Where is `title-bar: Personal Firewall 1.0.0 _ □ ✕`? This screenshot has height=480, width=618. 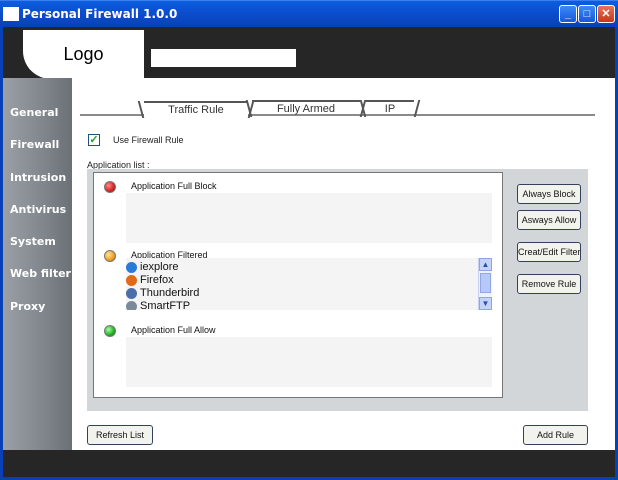 title-bar: Personal Firewall 1.0.0 _ □ ✕ is located at coordinates (309, 13).